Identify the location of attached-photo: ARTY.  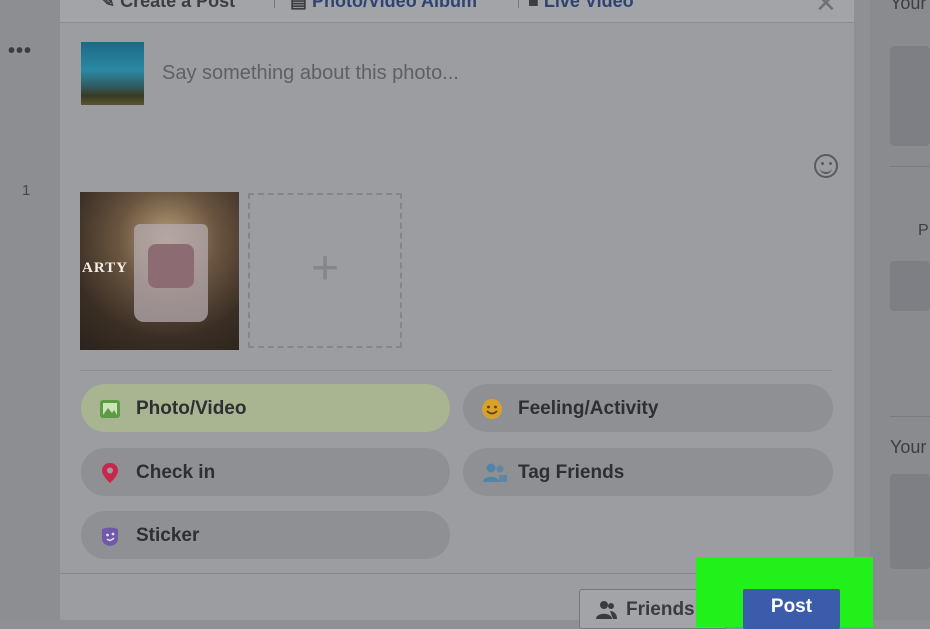
(159, 271).